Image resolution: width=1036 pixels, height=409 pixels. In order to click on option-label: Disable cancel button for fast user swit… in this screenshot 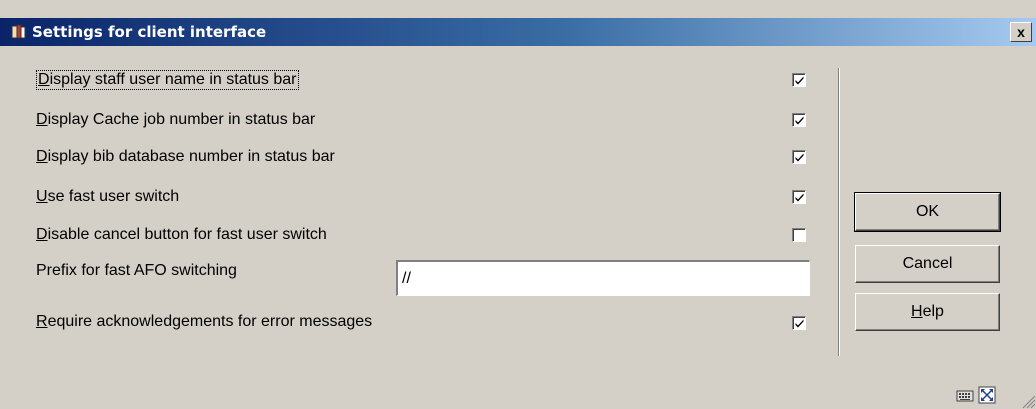, I will do `click(181, 234)`.